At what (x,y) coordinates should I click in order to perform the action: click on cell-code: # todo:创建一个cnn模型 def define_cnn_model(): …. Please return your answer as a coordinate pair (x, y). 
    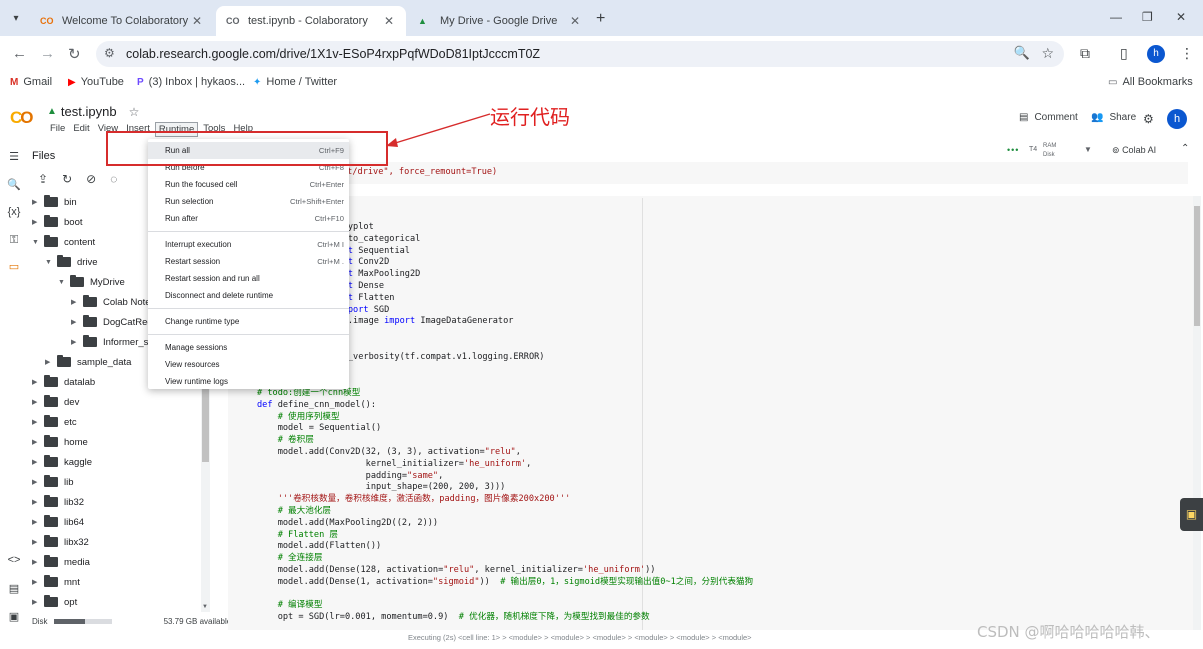
    Looking at the image, I should click on (505, 506).